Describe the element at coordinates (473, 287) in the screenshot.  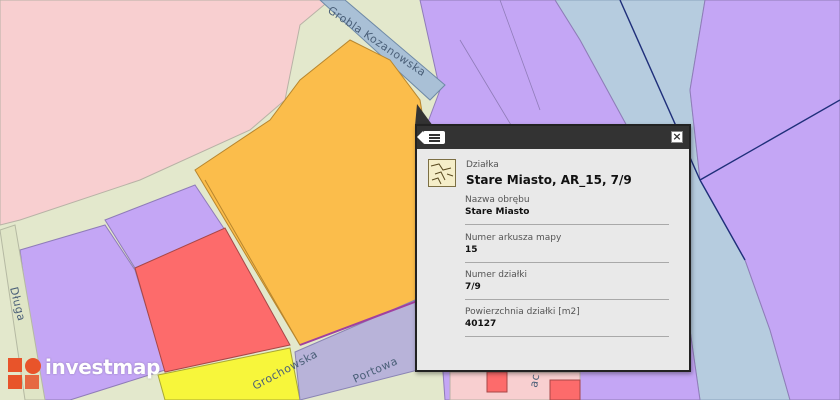
I see `field-value: 7/9` at that location.